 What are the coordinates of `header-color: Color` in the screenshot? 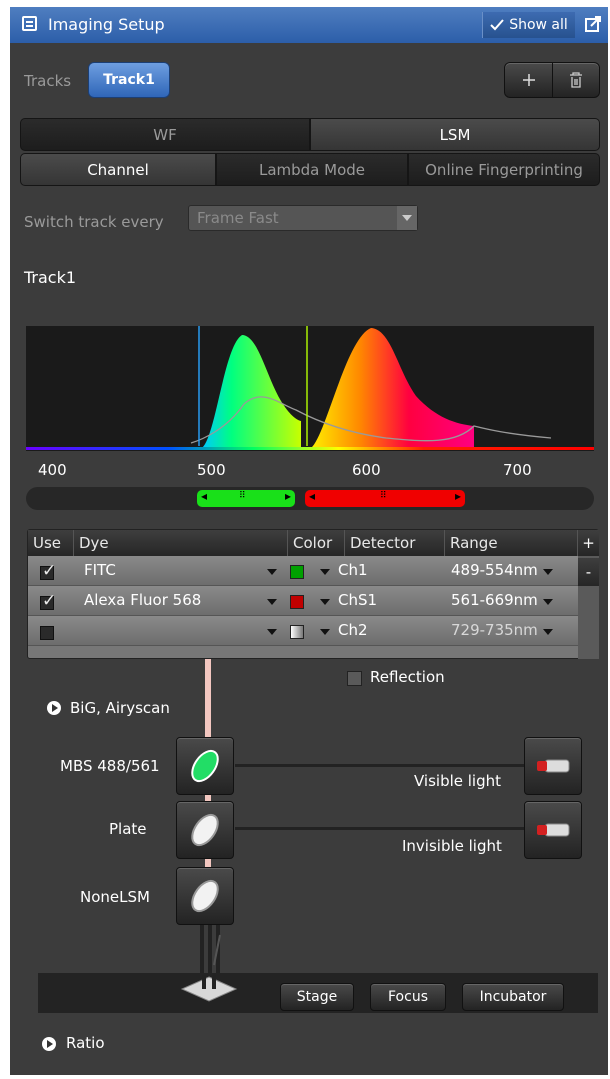 It's located at (316, 543).